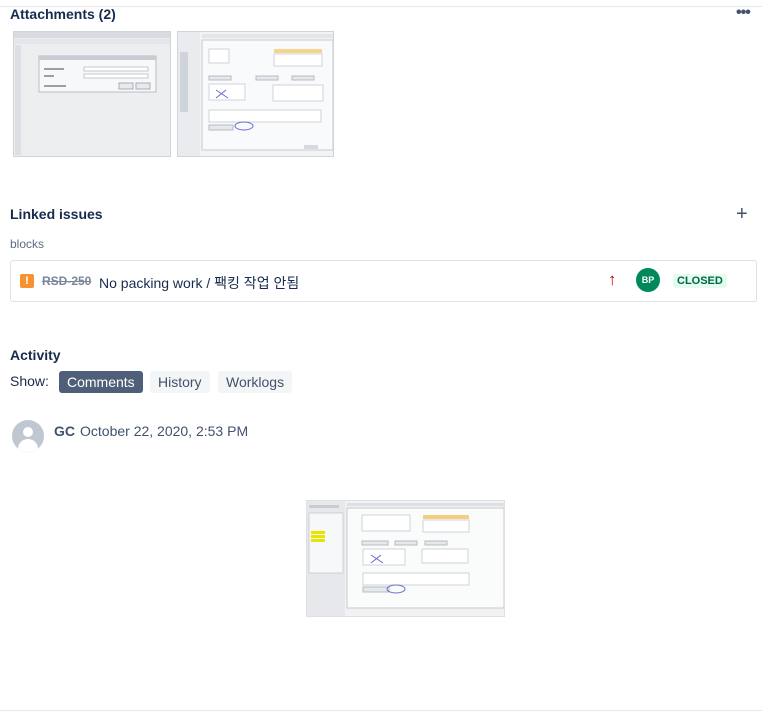  I want to click on comment-date: October 22, 2020, 2:53 PM, so click(164, 431).